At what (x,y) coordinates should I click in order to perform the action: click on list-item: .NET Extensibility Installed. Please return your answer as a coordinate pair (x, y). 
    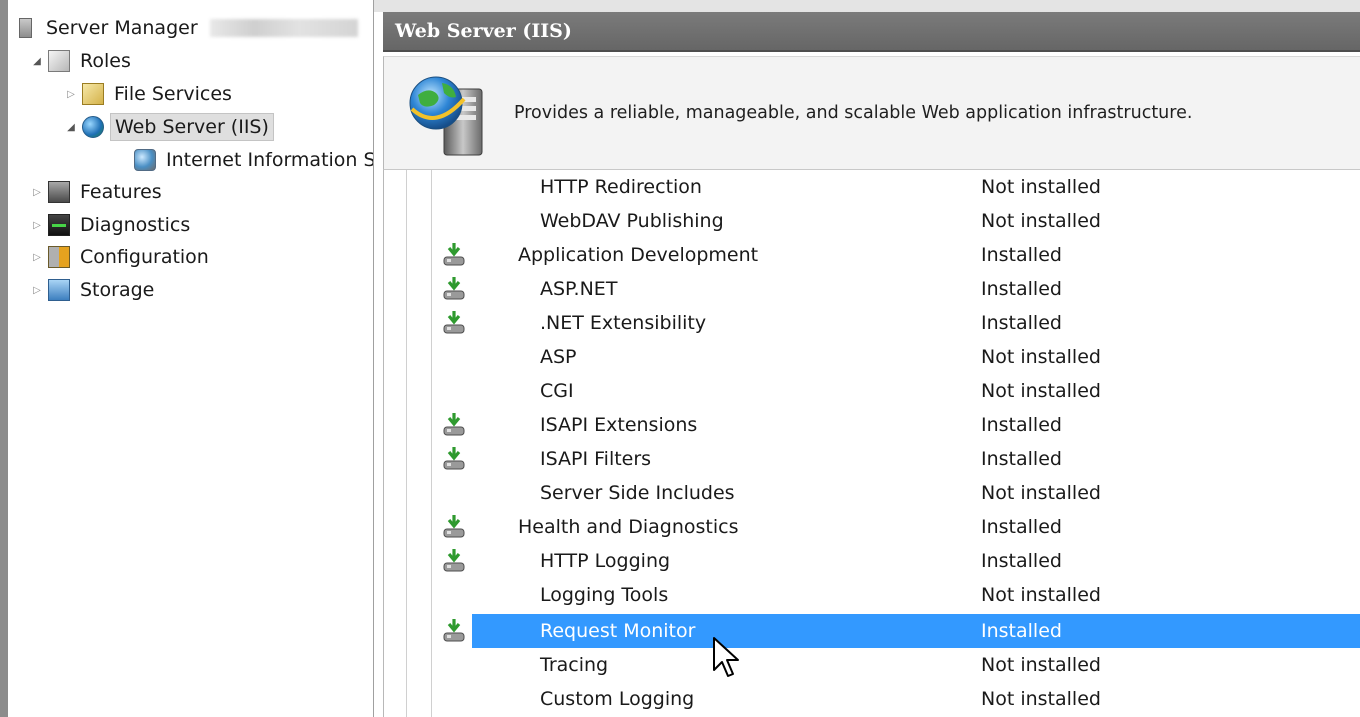
    Looking at the image, I should click on (872, 323).